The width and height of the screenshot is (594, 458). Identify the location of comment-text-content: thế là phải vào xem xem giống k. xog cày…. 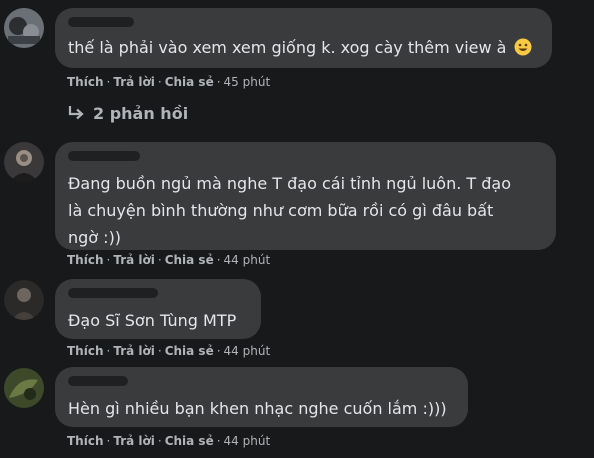
(287, 47).